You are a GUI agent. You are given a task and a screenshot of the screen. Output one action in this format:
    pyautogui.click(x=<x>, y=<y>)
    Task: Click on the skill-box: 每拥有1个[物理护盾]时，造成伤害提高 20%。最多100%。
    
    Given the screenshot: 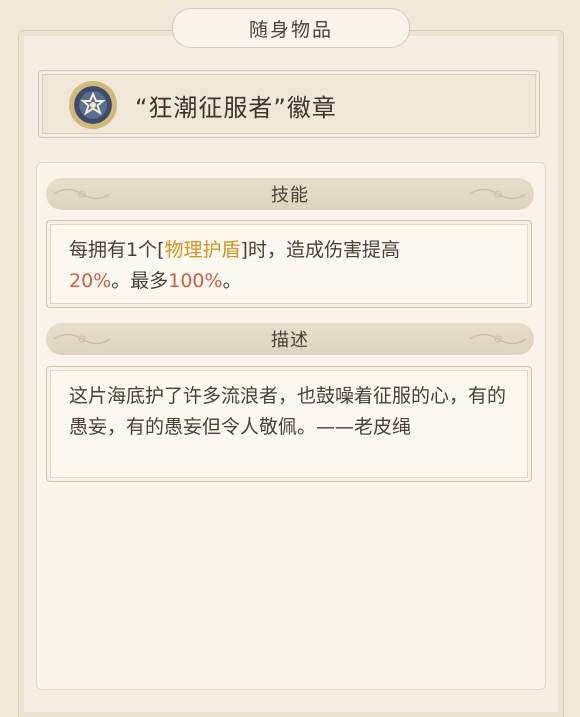 What is the action you would take?
    pyautogui.click(x=289, y=264)
    